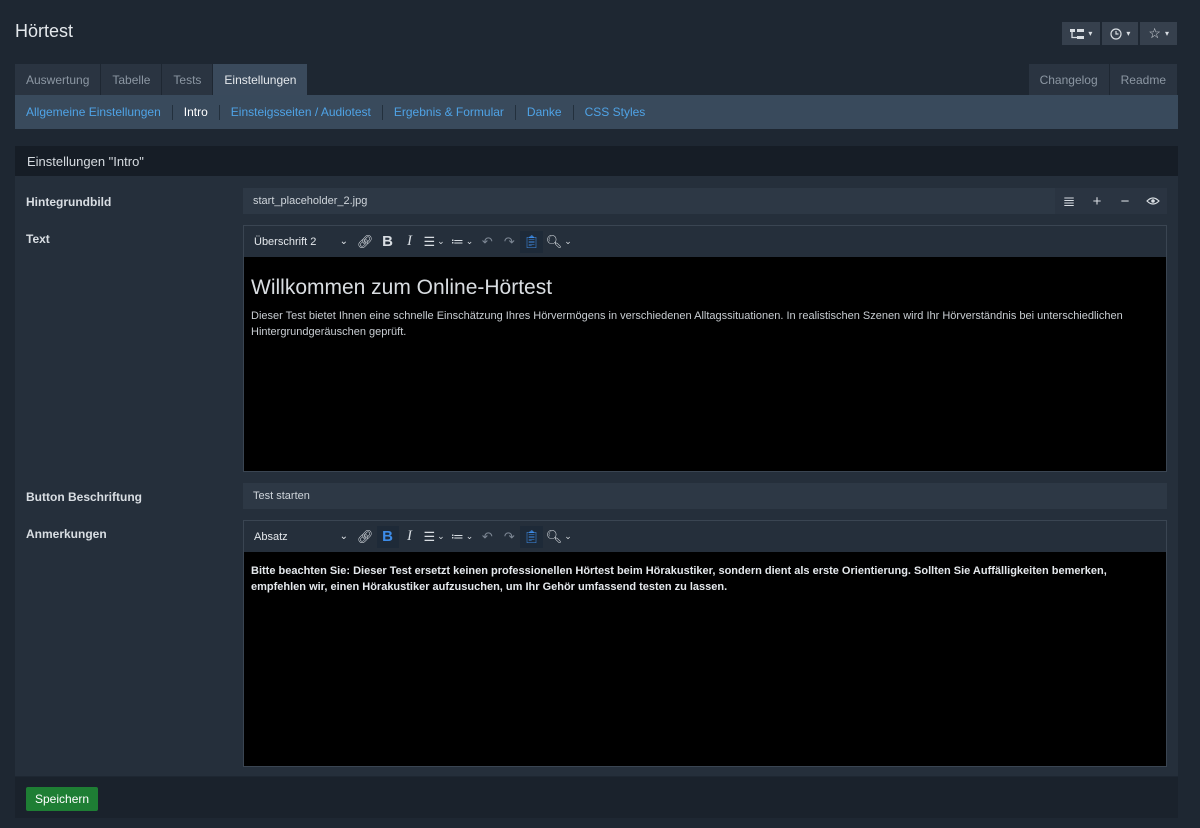 Image resolution: width=1200 pixels, height=828 pixels. I want to click on plus-icon: +, so click(1097, 201).